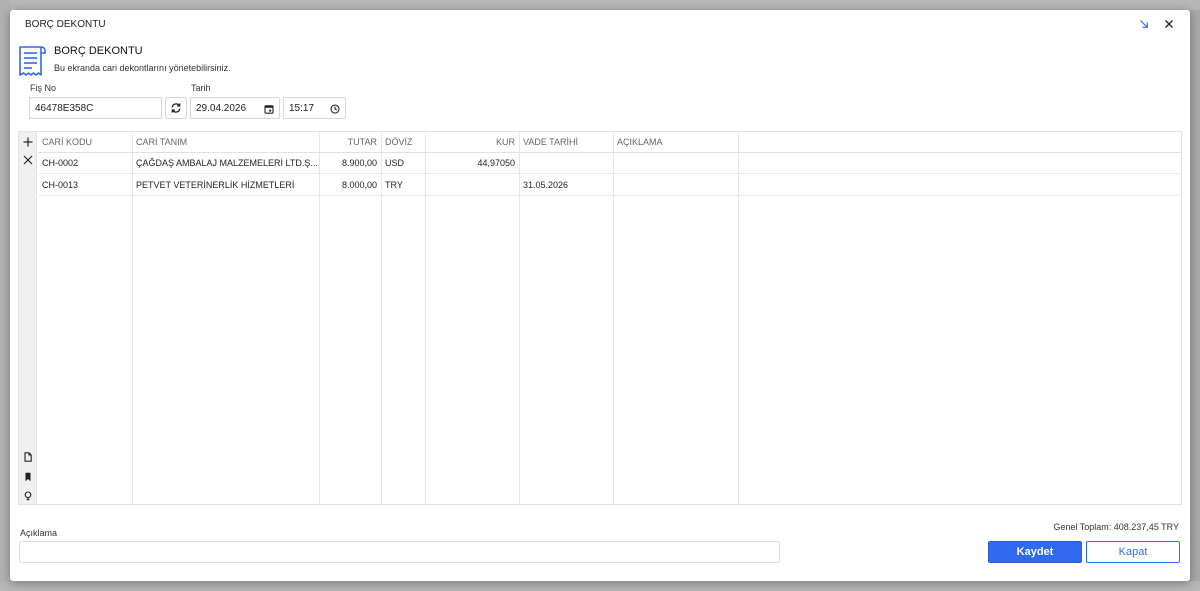 This screenshot has height=591, width=1200. I want to click on cell-cari-kodu: CH-0002, so click(85, 163).